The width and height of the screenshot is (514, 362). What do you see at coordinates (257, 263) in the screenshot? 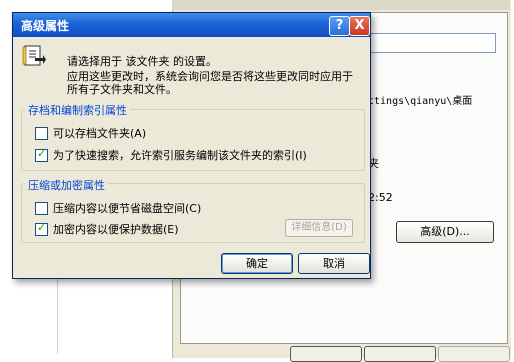
I see `ok-button: 确定` at bounding box center [257, 263].